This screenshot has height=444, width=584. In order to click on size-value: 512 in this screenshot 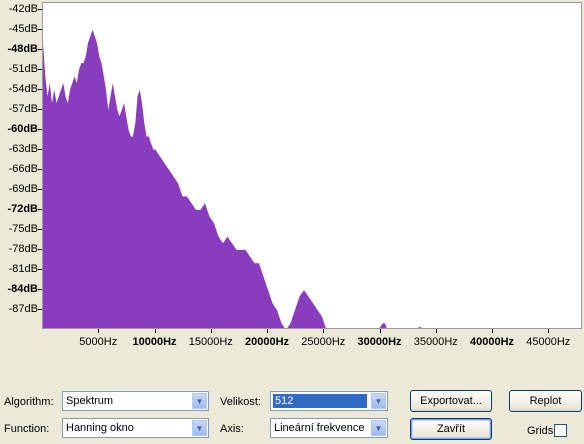, I will do `click(320, 401)`.